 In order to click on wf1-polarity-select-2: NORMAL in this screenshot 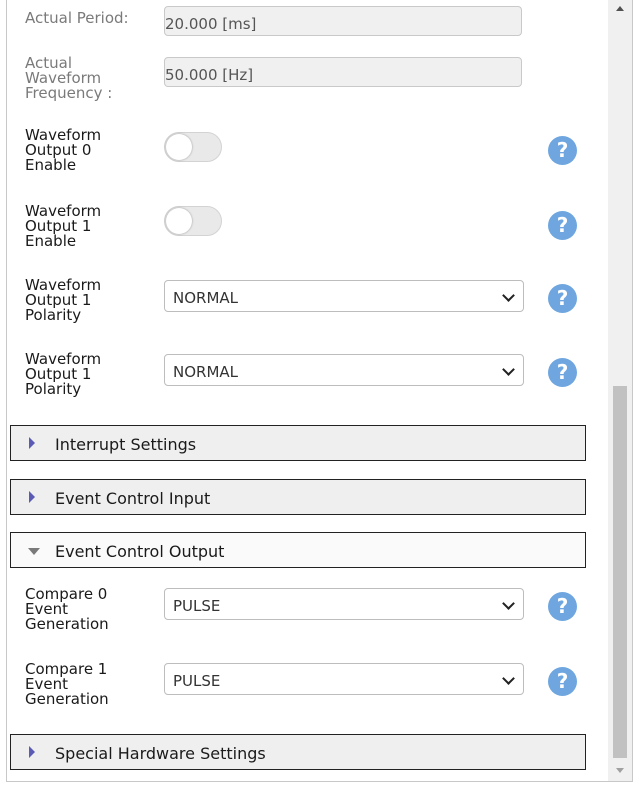, I will do `click(344, 370)`.